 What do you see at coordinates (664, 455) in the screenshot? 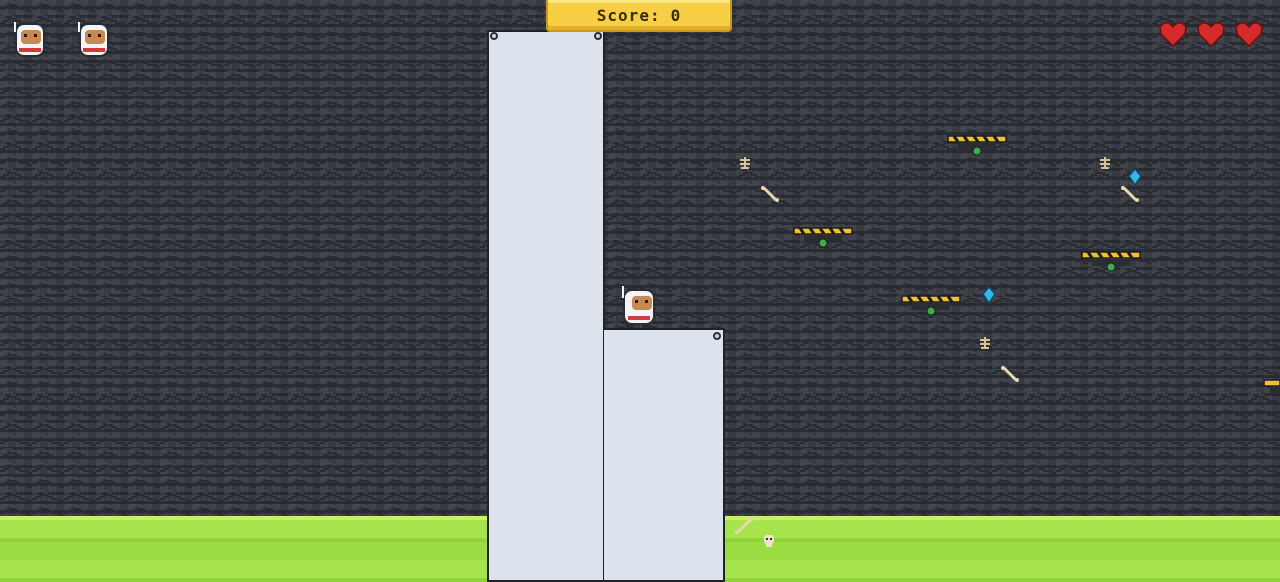
I see `step-pillar` at bounding box center [664, 455].